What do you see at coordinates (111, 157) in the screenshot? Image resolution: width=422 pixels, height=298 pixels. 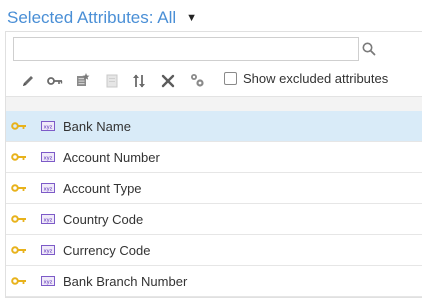 I see `attribute-name: Account Number` at bounding box center [111, 157].